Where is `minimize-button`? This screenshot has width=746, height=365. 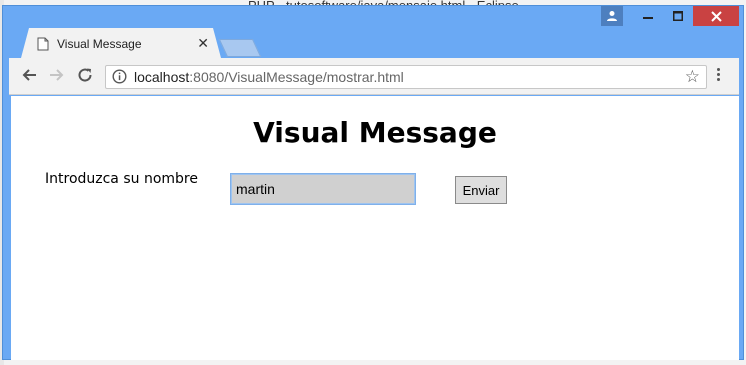 minimize-button is located at coordinates (648, 16).